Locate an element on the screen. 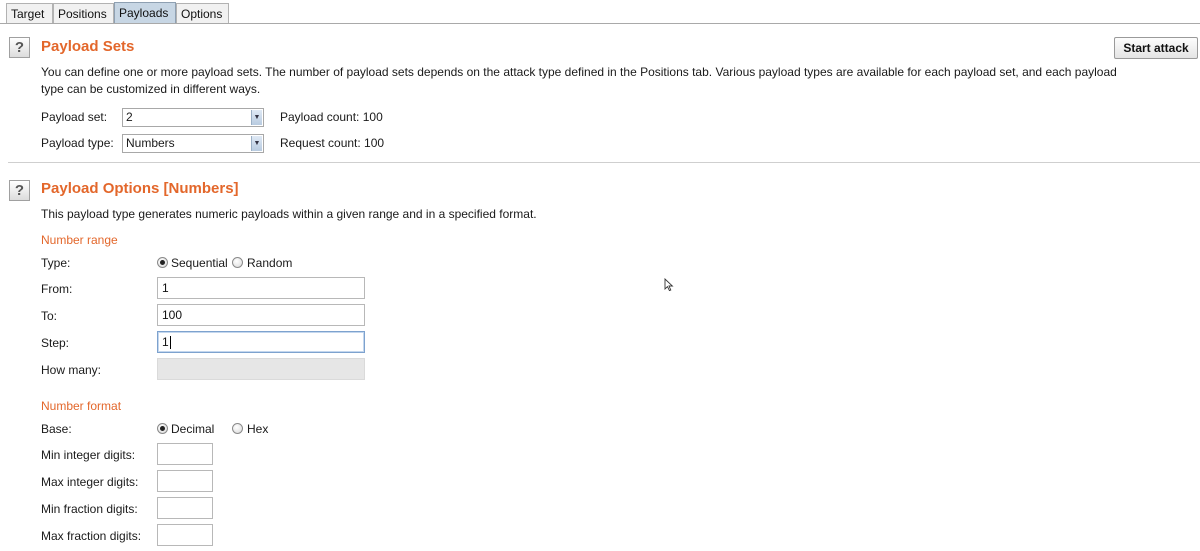 Image resolution: width=1200 pixels, height=551 pixels. payload-options-title: Payload Options [Numbers] is located at coordinates (140, 188).